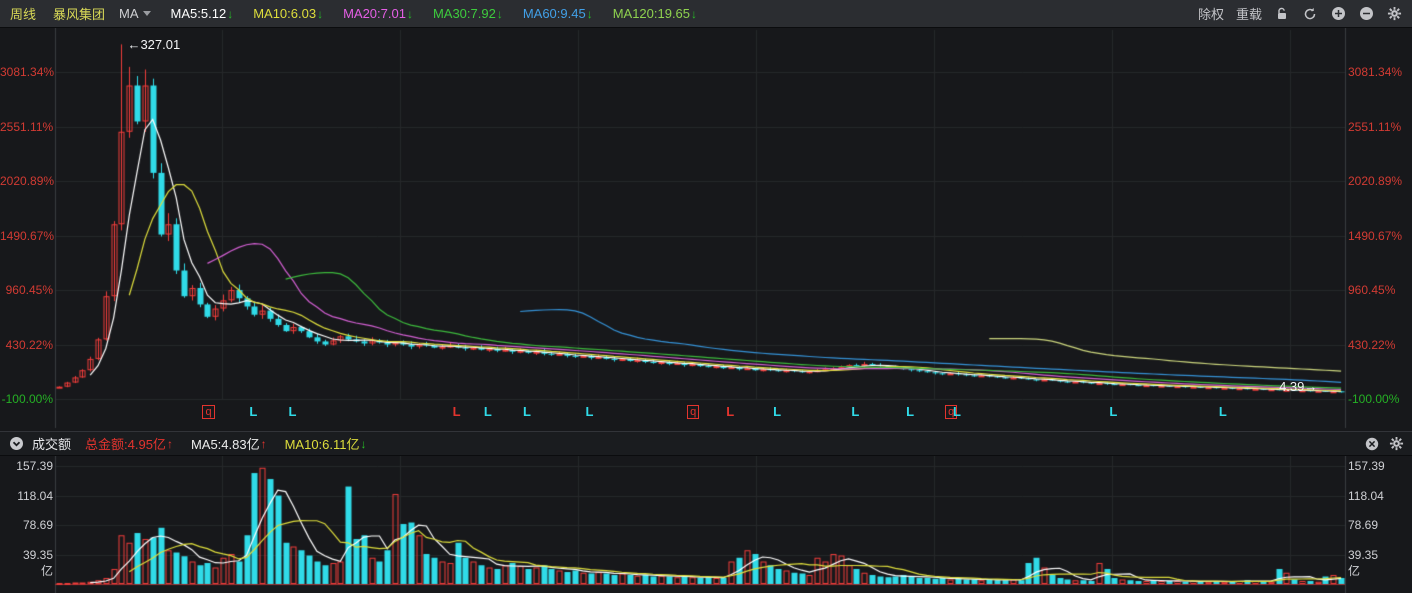 The width and height of the screenshot is (1412, 593). What do you see at coordinates (1282, 14) in the screenshot?
I see `unlock-icon` at bounding box center [1282, 14].